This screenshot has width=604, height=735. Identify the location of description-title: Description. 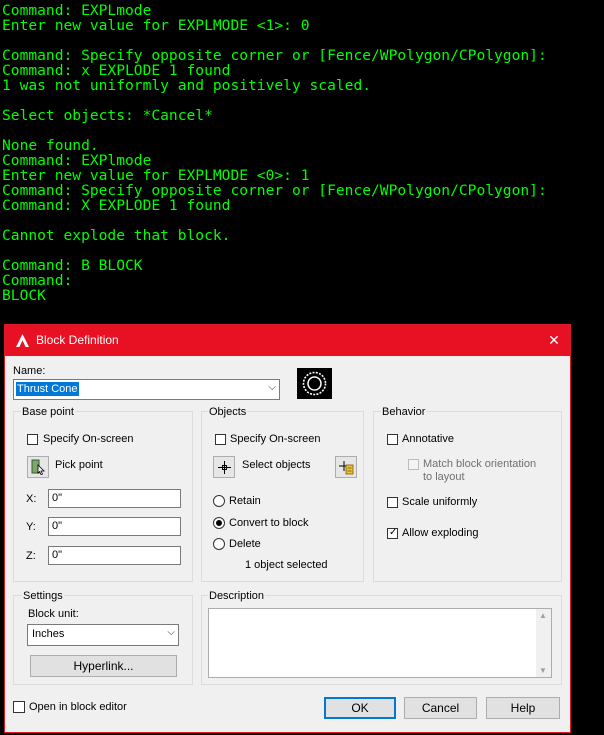
(237, 596).